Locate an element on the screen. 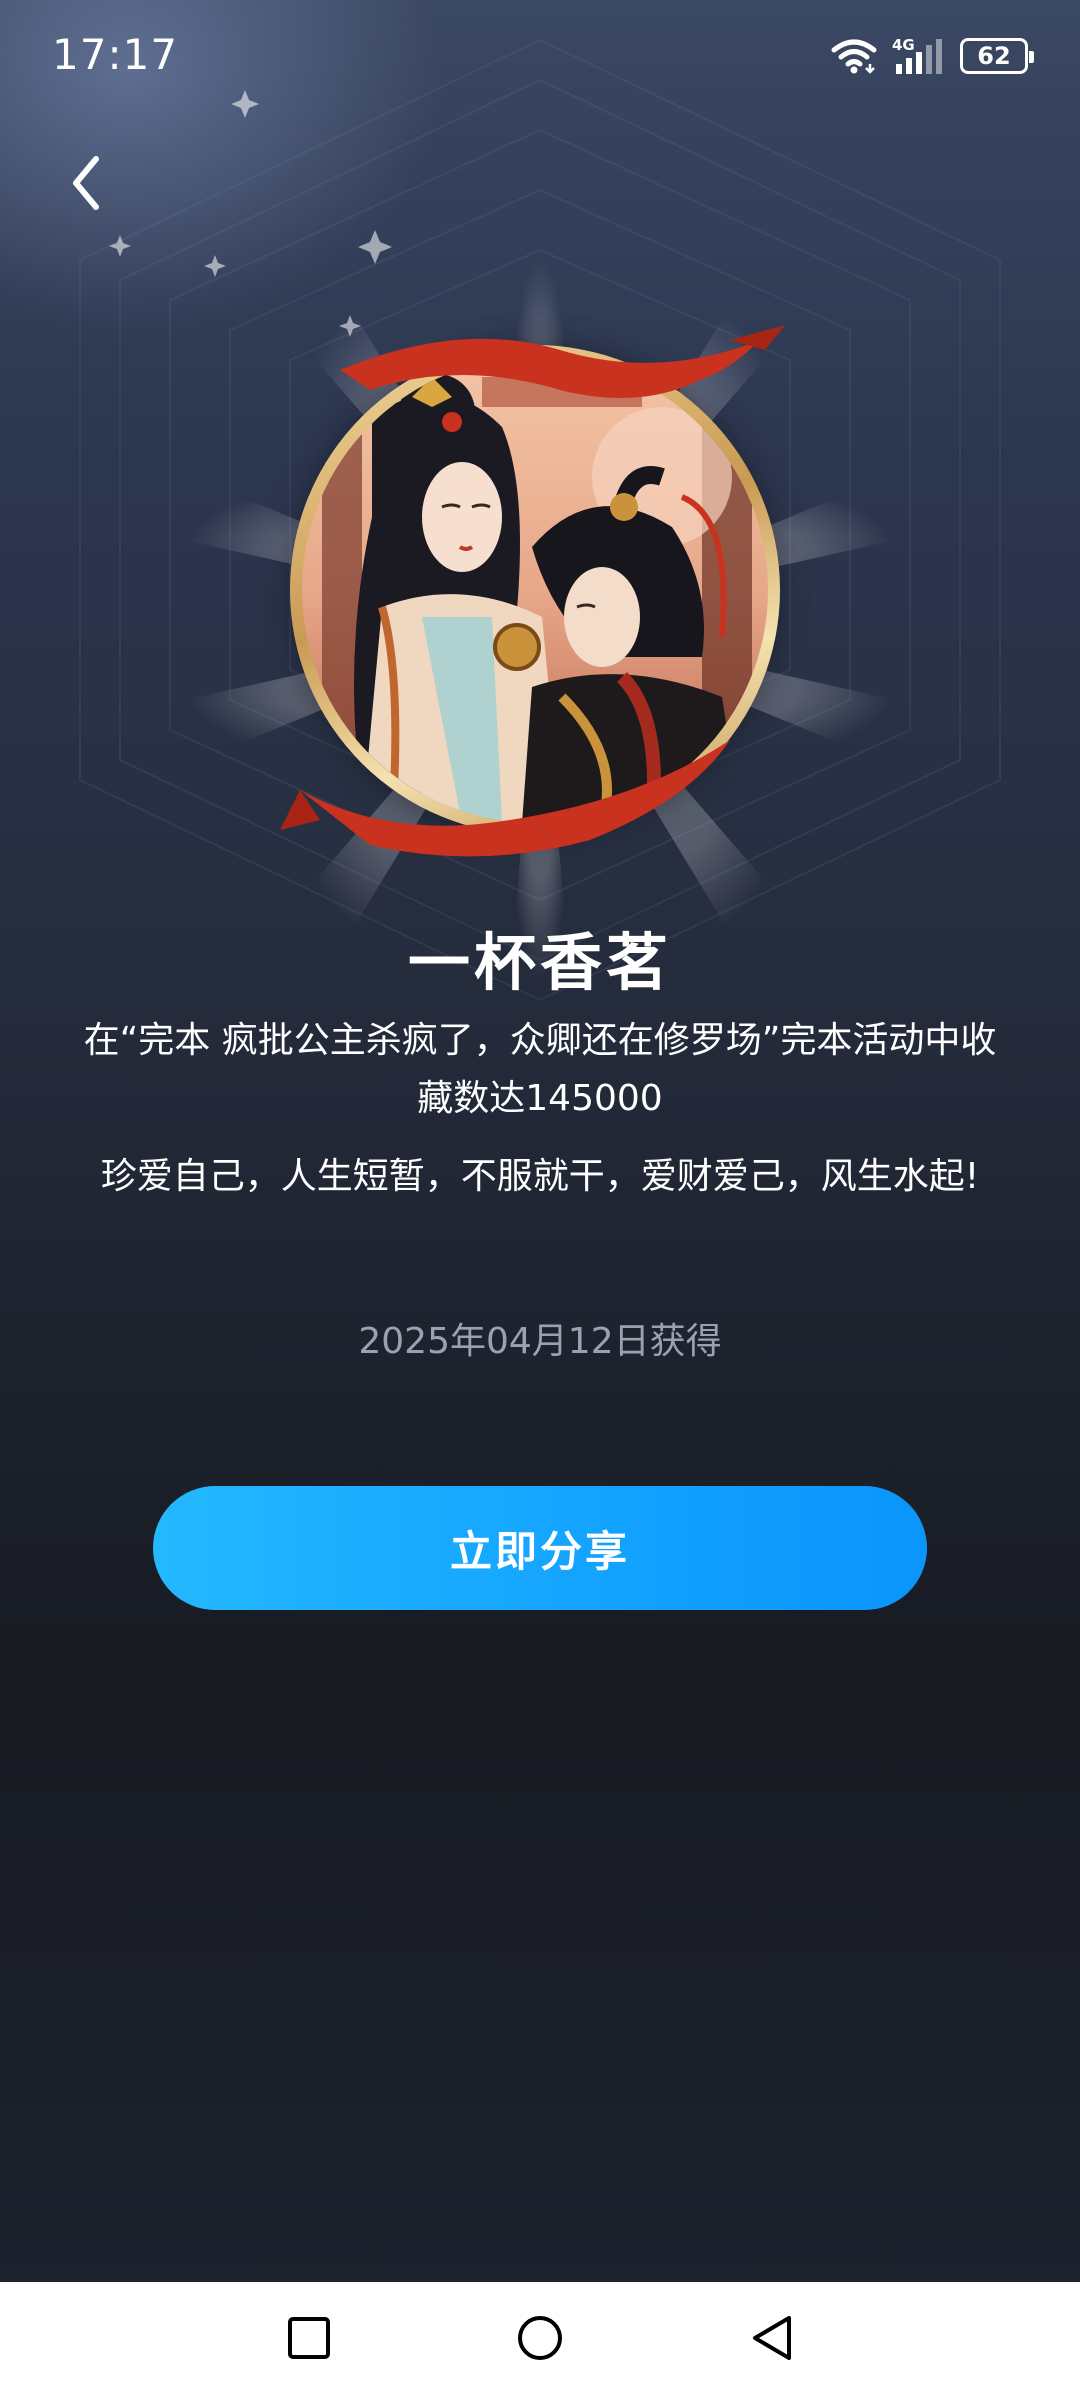 This screenshot has height=2400, width=1080. recents-button is located at coordinates (309, 2340).